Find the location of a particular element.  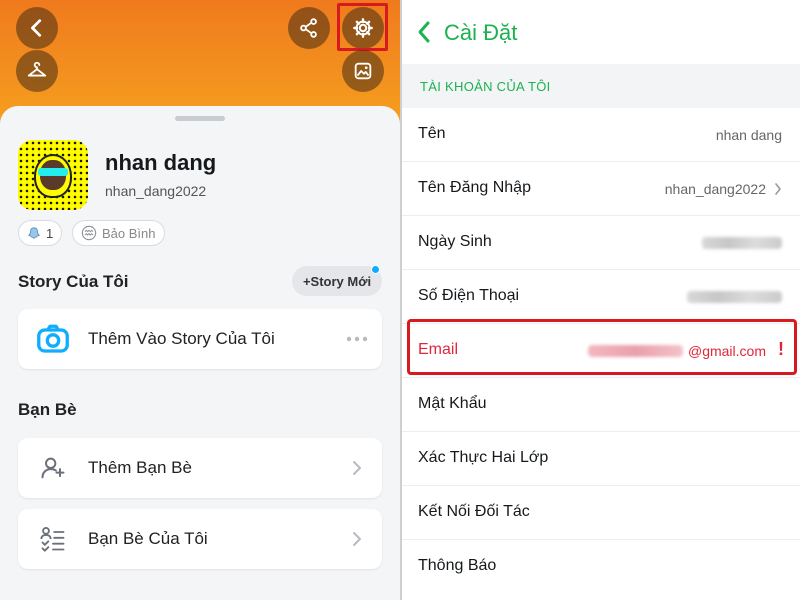

friends-badge: 1 is located at coordinates (40, 233).